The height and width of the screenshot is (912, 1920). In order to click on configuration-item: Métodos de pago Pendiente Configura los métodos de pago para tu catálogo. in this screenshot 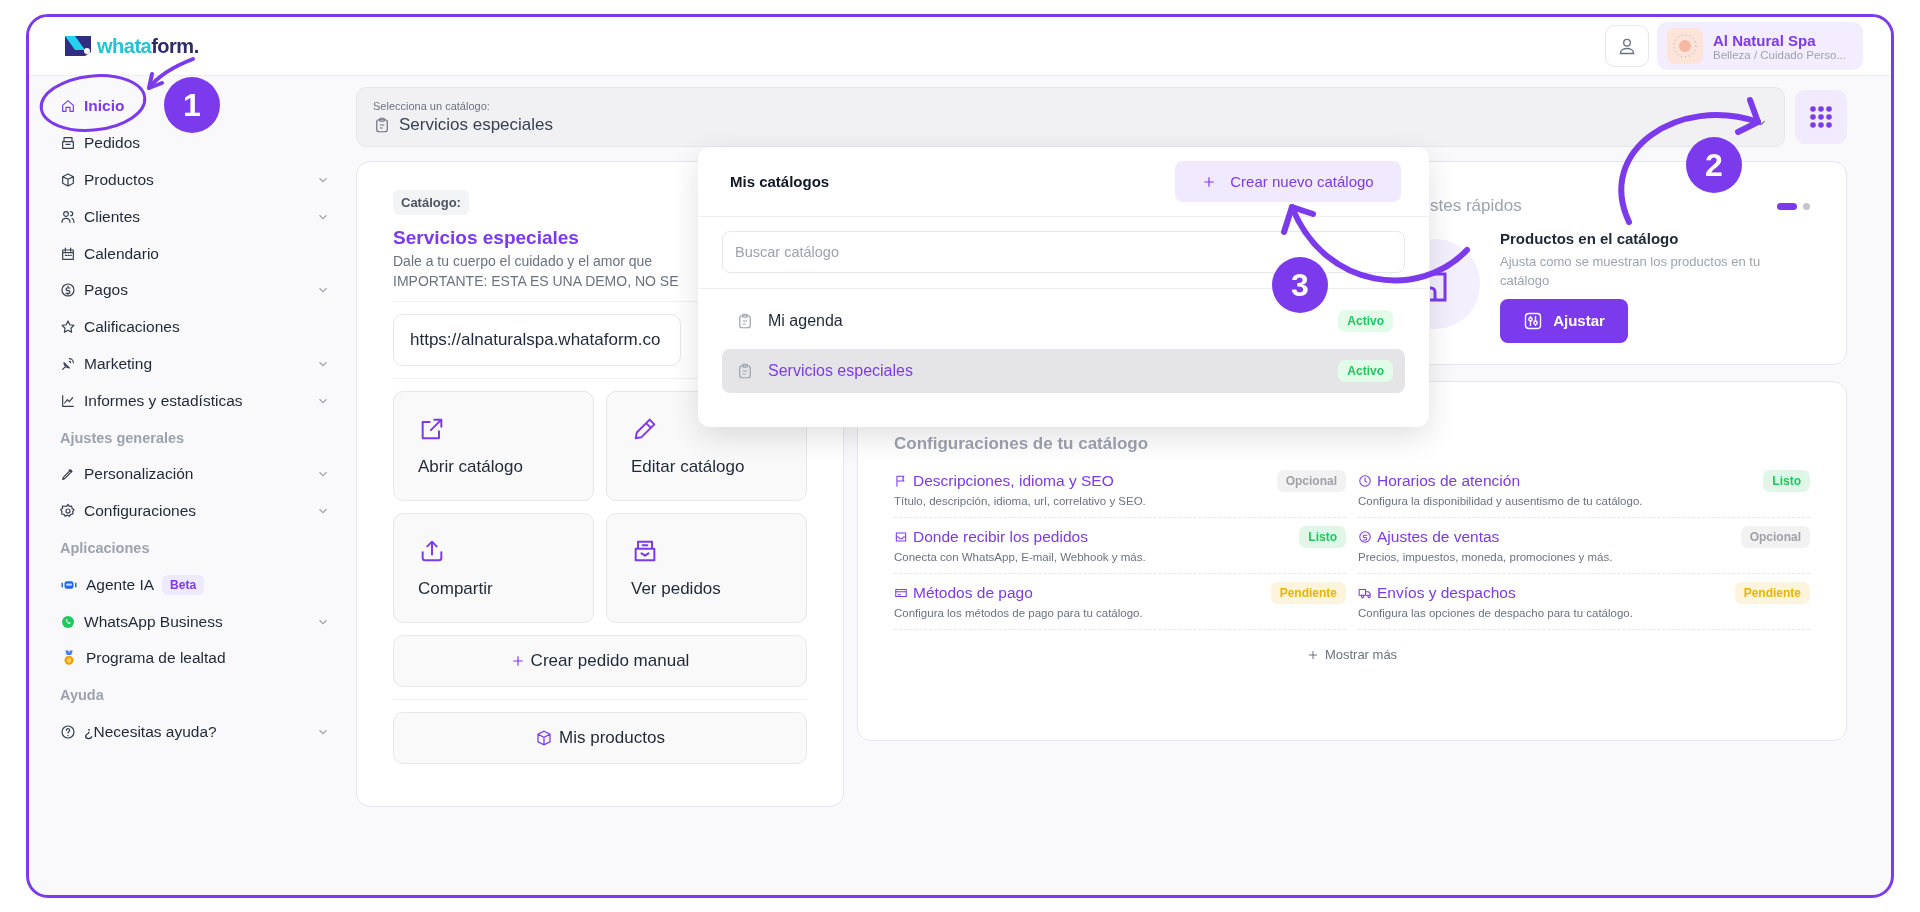, I will do `click(1120, 602)`.